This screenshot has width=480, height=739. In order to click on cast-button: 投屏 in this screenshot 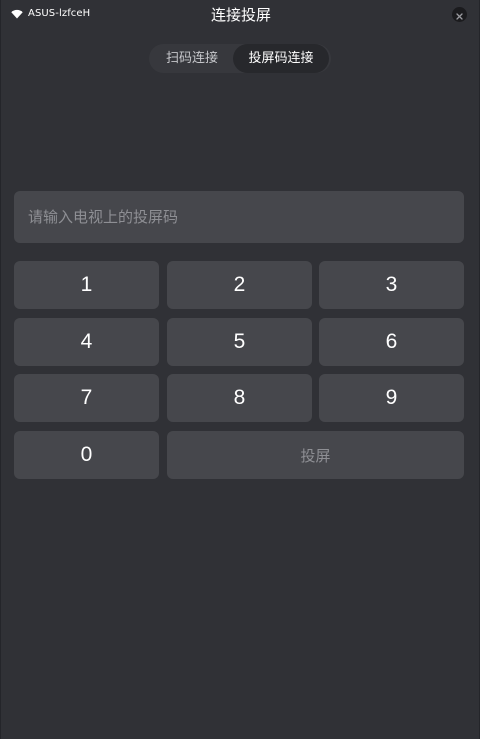, I will do `click(315, 455)`.